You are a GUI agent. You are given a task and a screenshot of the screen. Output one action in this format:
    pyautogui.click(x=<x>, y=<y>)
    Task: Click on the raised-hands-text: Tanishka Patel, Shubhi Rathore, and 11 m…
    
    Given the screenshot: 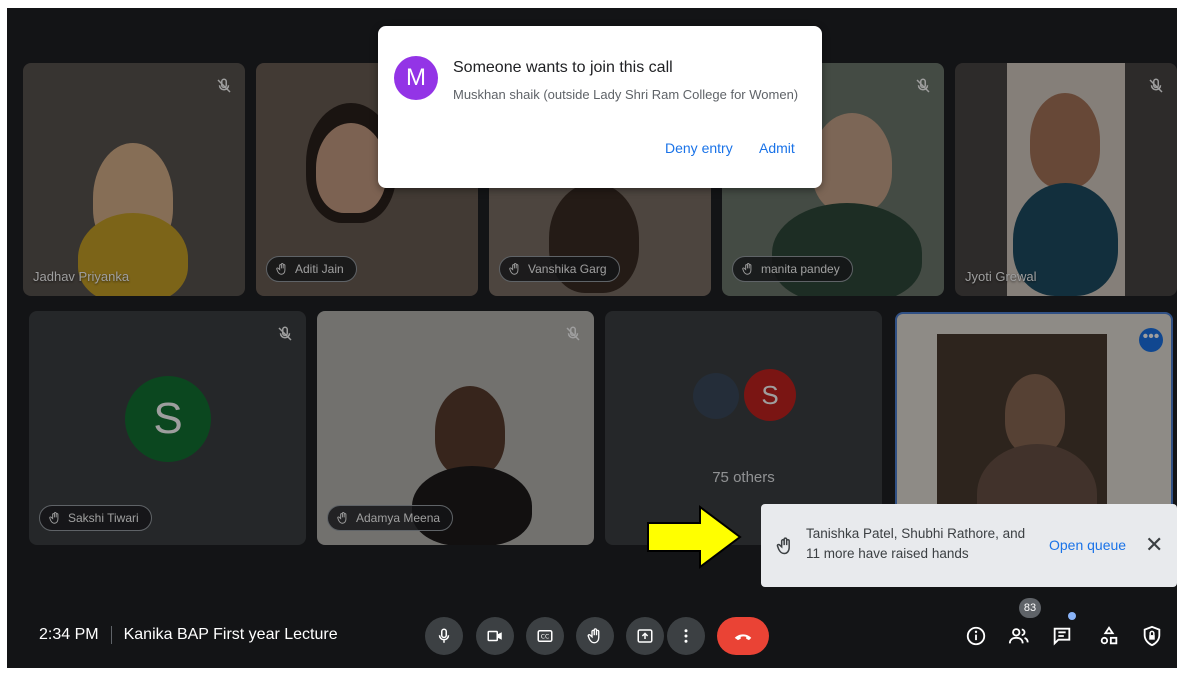 What is the action you would take?
    pyautogui.click(x=916, y=543)
    